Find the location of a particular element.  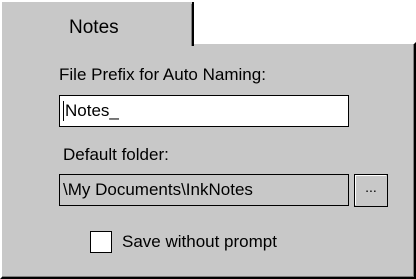

file-prefix-label: File Prefix for Auto Naming: is located at coordinates (162, 74).